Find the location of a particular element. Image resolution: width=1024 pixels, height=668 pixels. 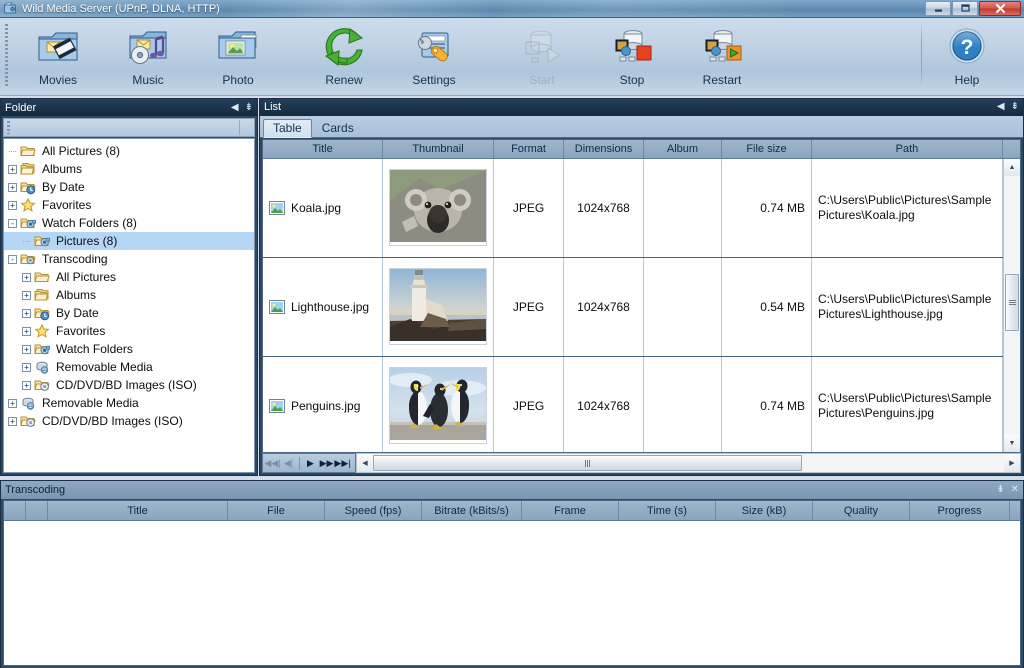

transcoding-column-header-quality: Quality is located at coordinates (861, 510).